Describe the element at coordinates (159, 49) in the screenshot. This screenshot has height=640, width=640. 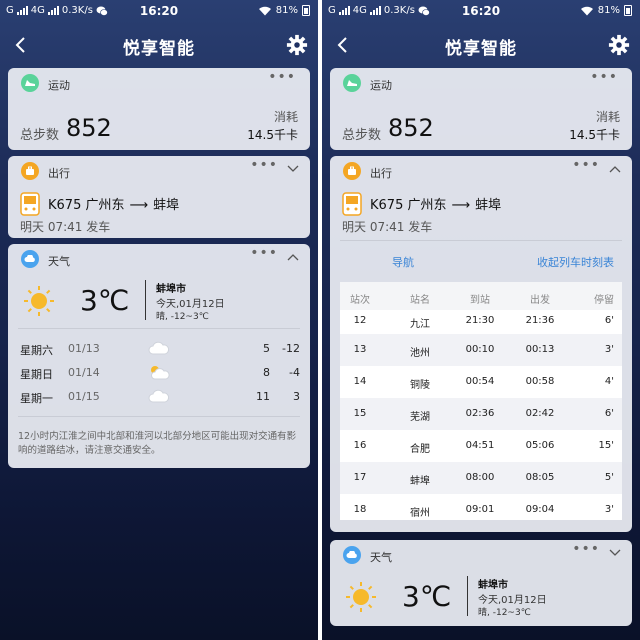
I see `page-title: 悦享智能` at that location.